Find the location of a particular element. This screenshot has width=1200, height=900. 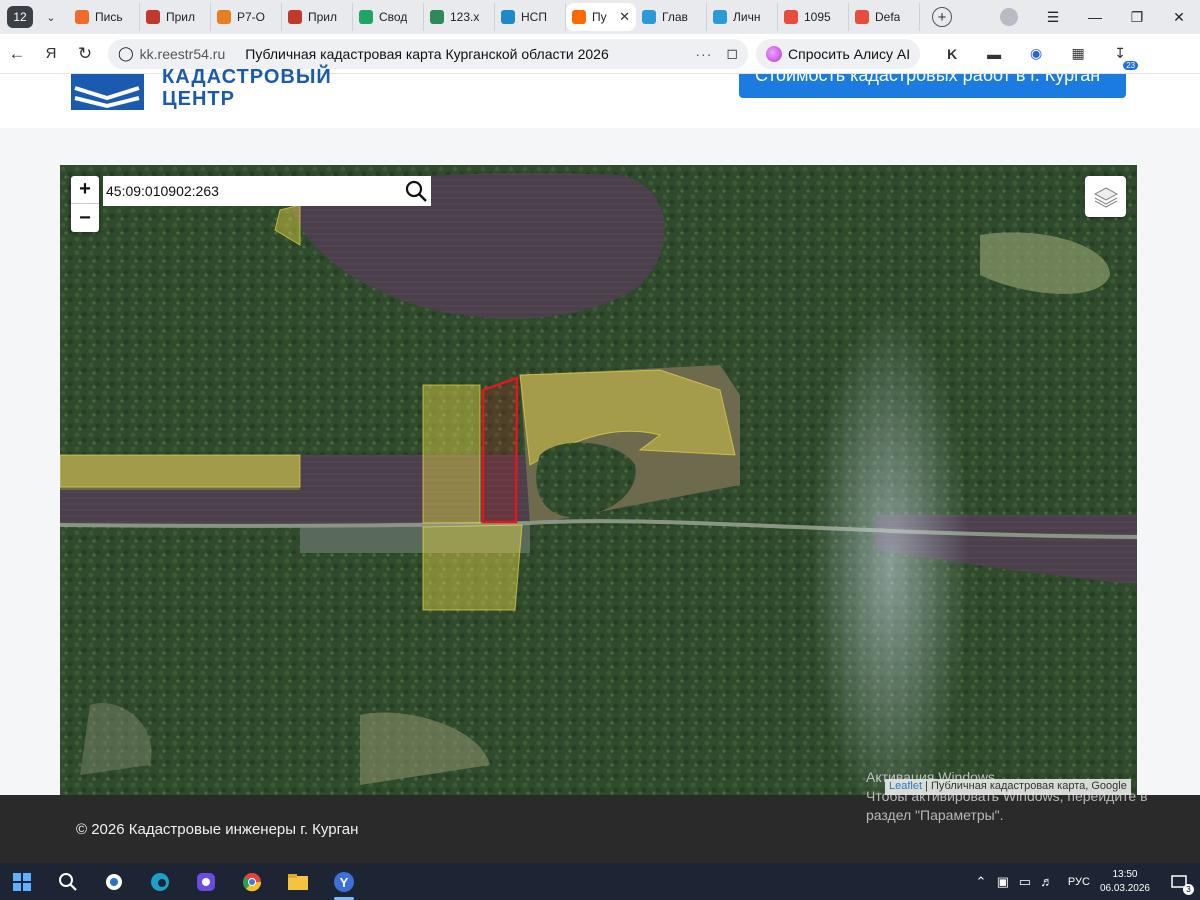

extension-puzzle-icon: ▦ is located at coordinates (1078, 54).